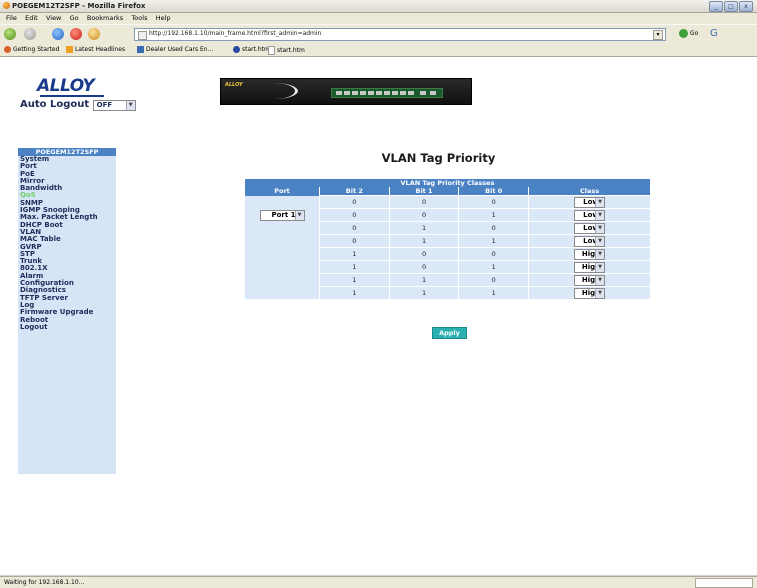  Describe the element at coordinates (234, 85) in the screenshot. I see `device-brand: ALLOY` at that location.